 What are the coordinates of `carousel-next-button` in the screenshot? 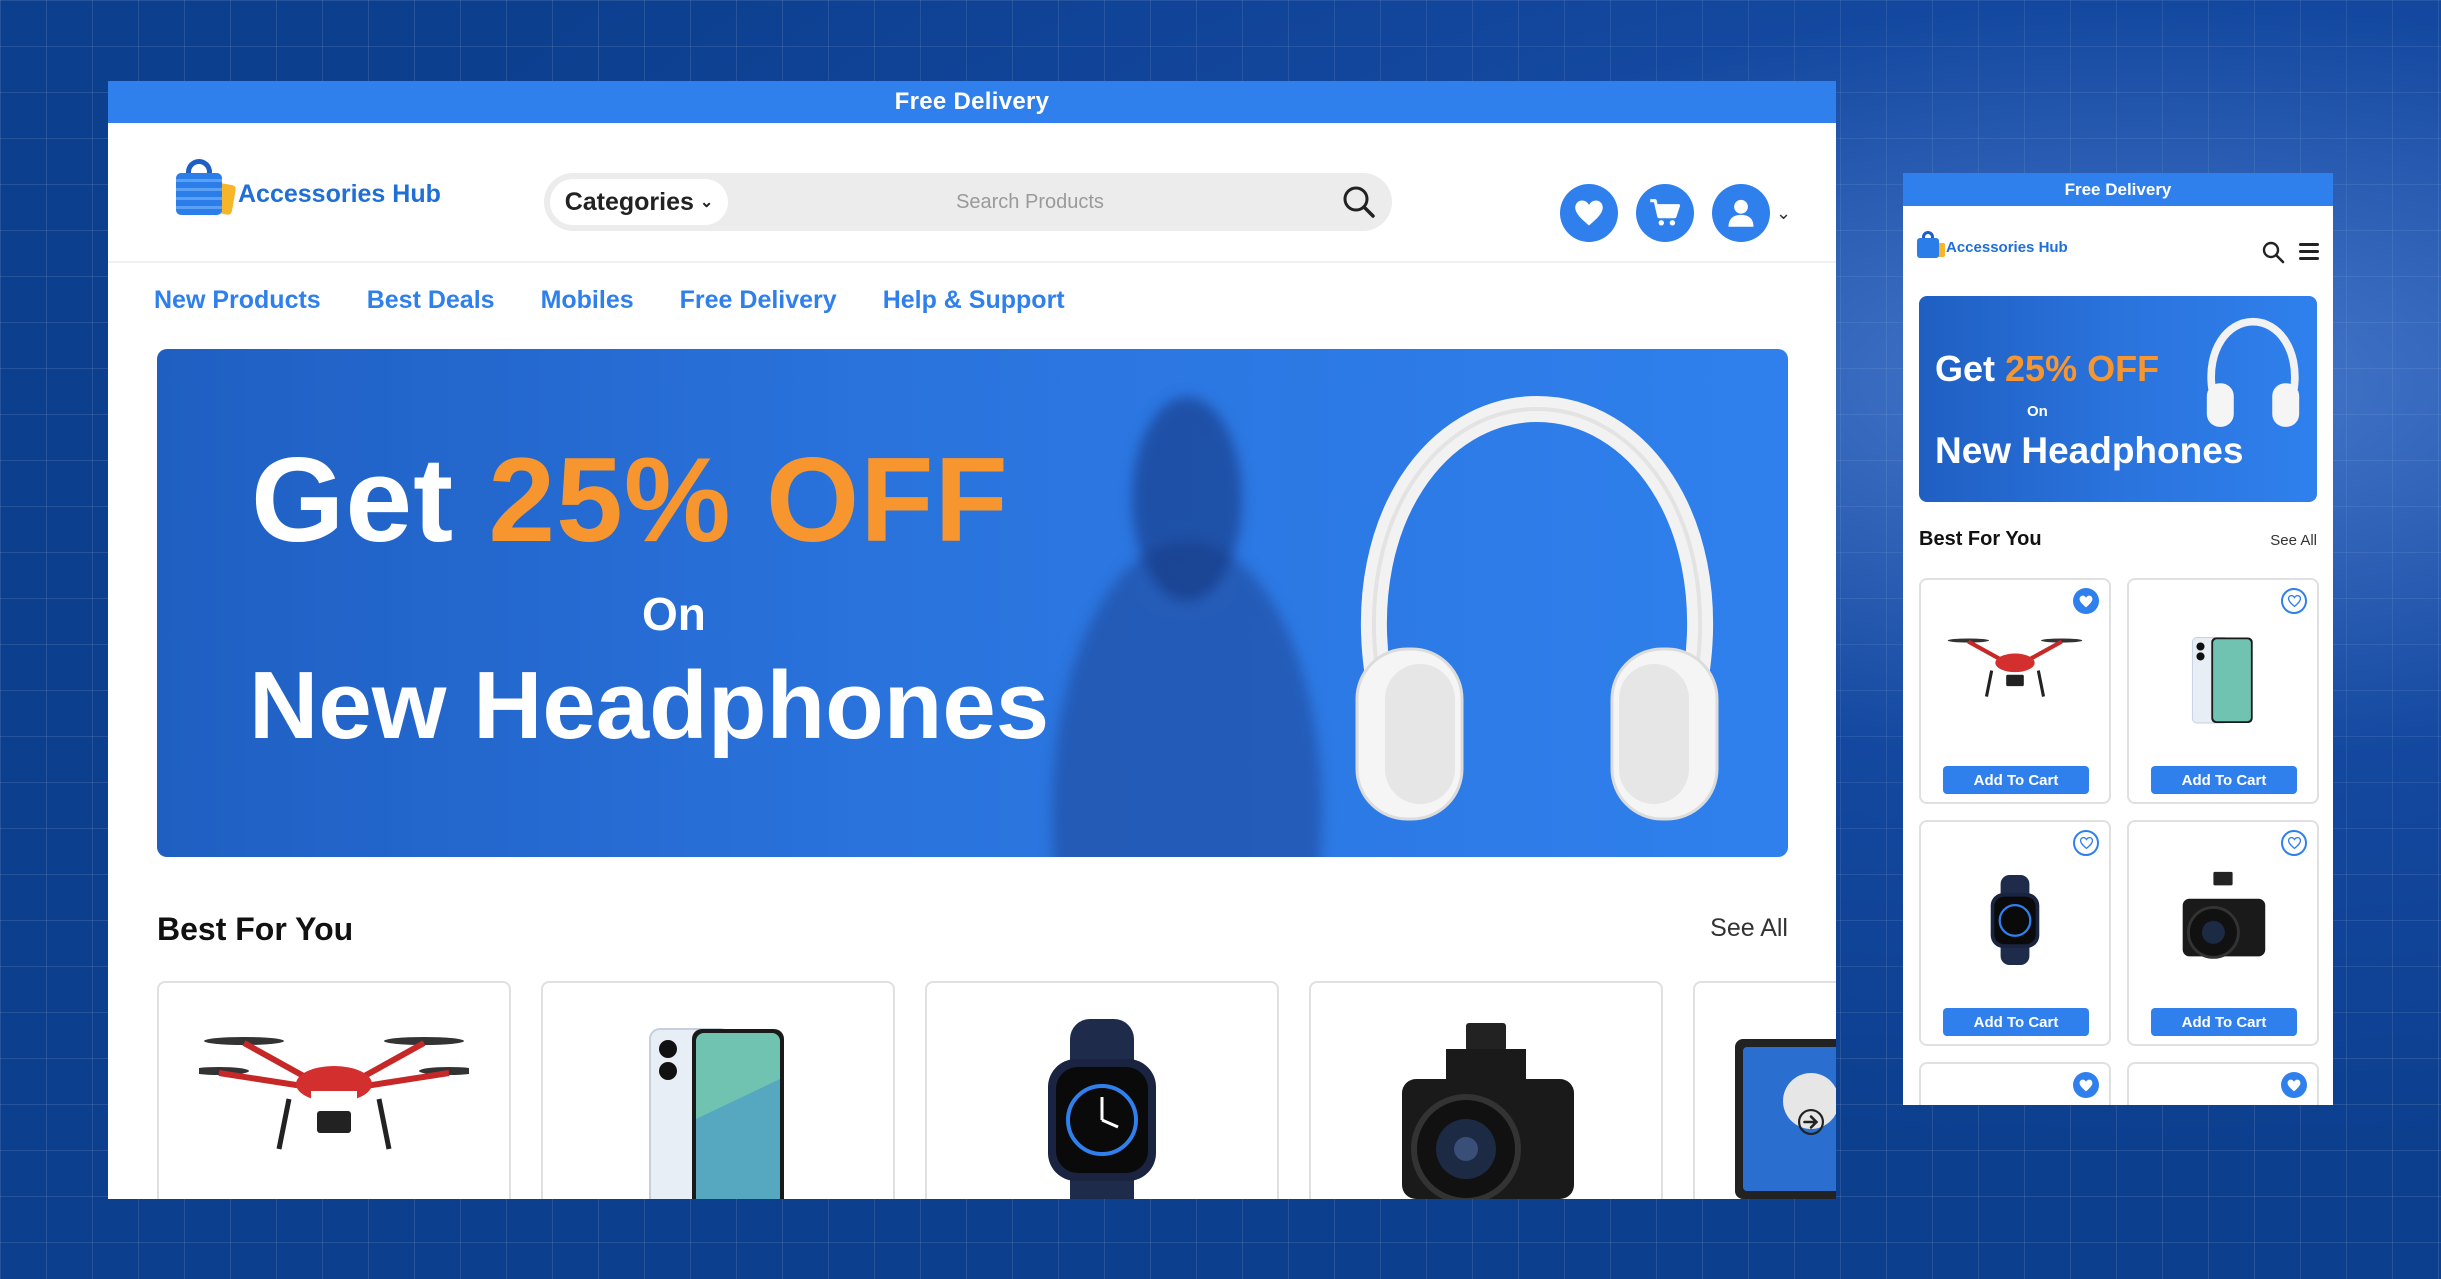 It's located at (1809, 1104).